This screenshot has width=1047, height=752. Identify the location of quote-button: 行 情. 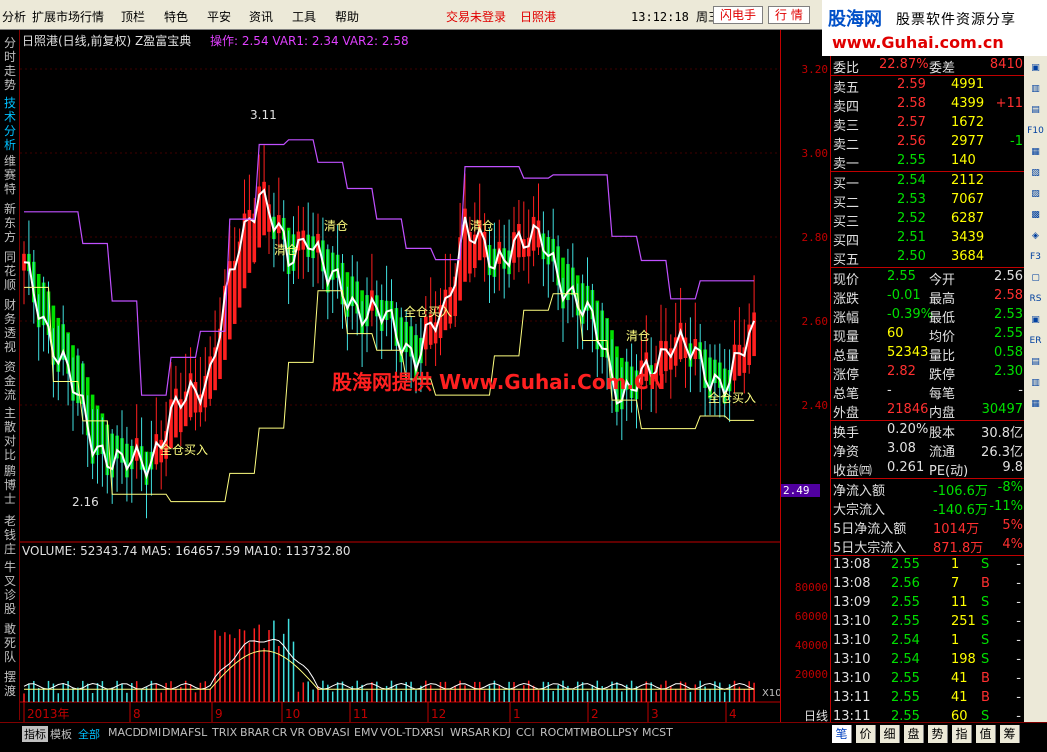
(789, 15).